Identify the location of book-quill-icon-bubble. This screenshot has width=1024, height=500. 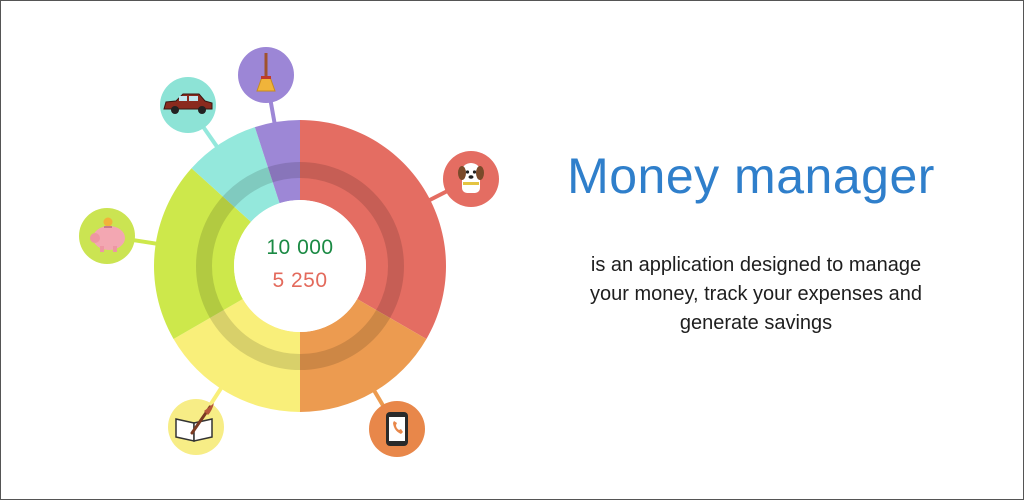
(196, 427).